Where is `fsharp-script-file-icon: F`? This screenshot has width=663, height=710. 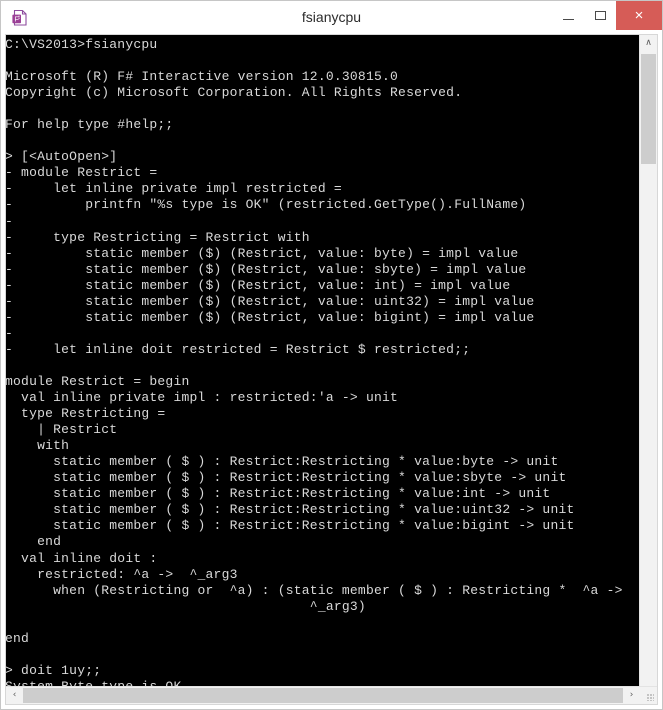
fsharp-script-file-icon: F is located at coordinates (20, 18).